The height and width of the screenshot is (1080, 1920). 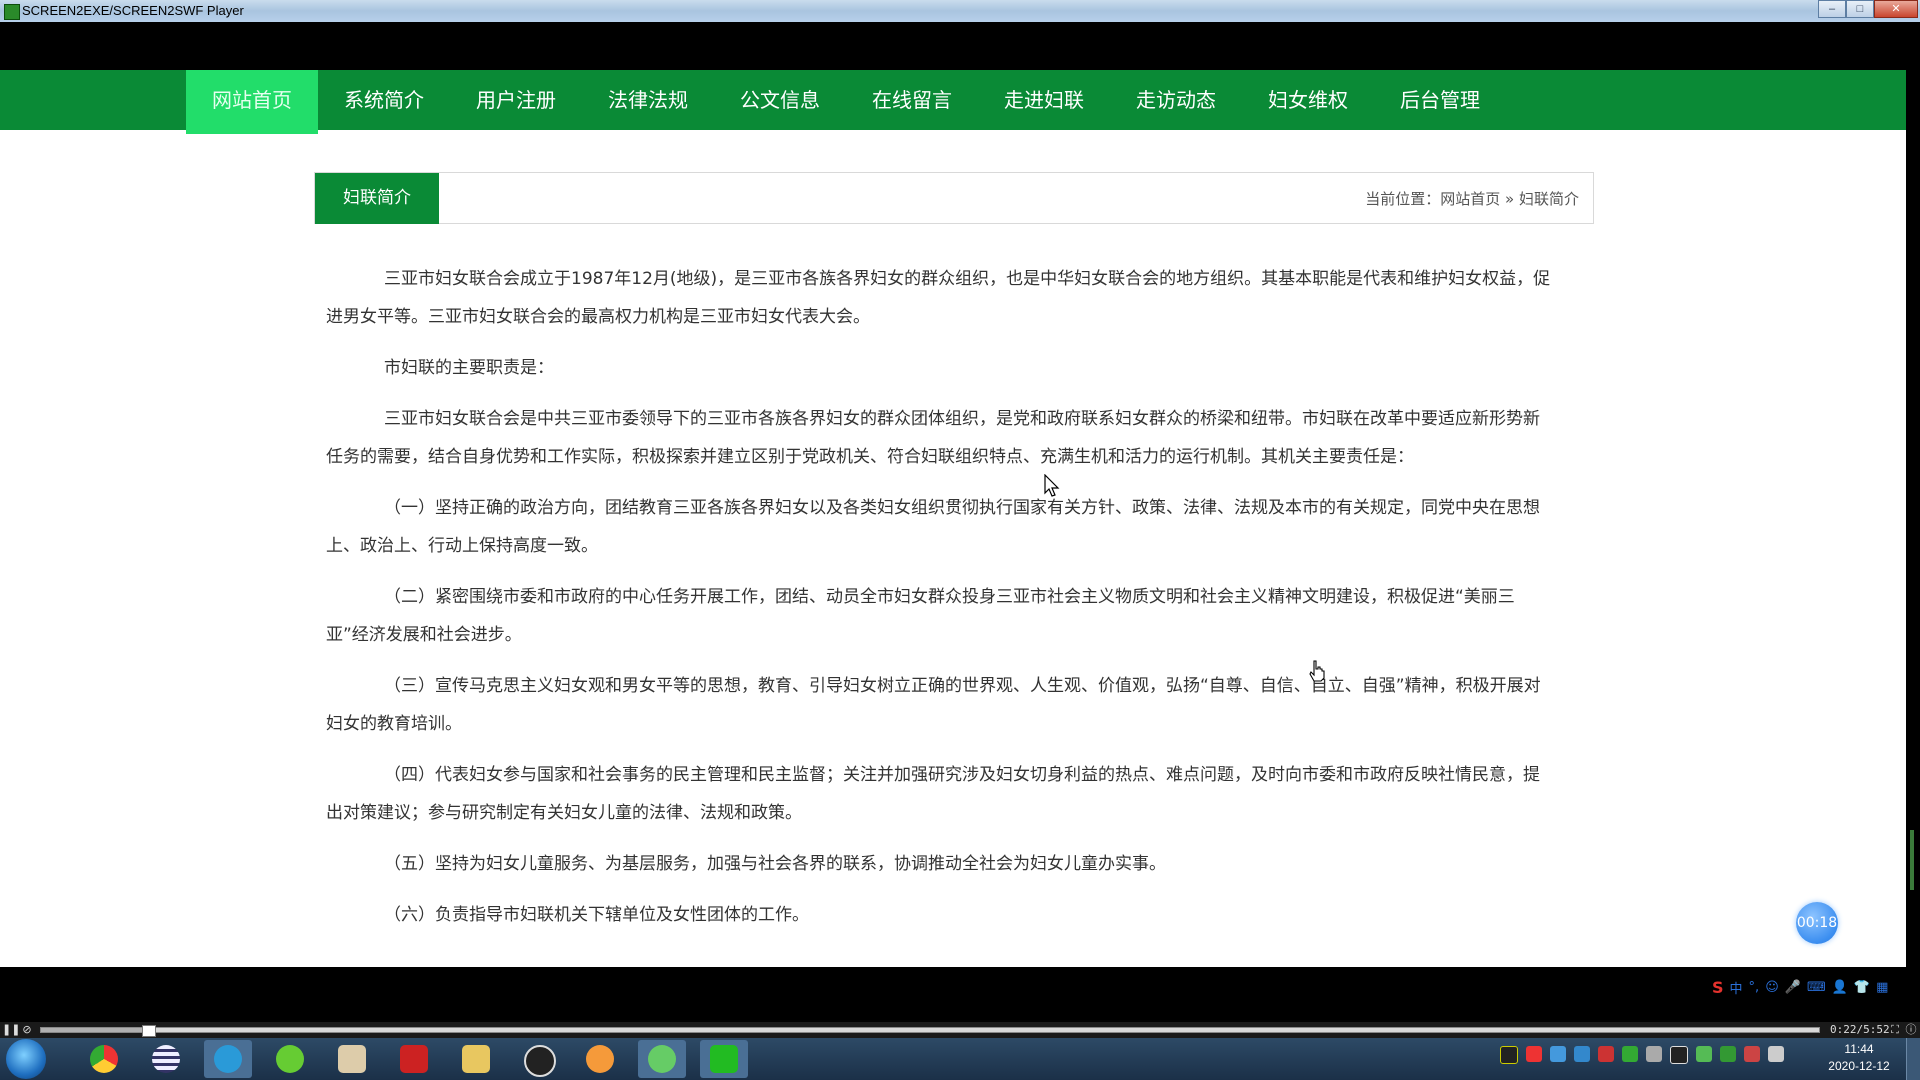 I want to click on sogou-ime-icon: S, so click(x=1718, y=987).